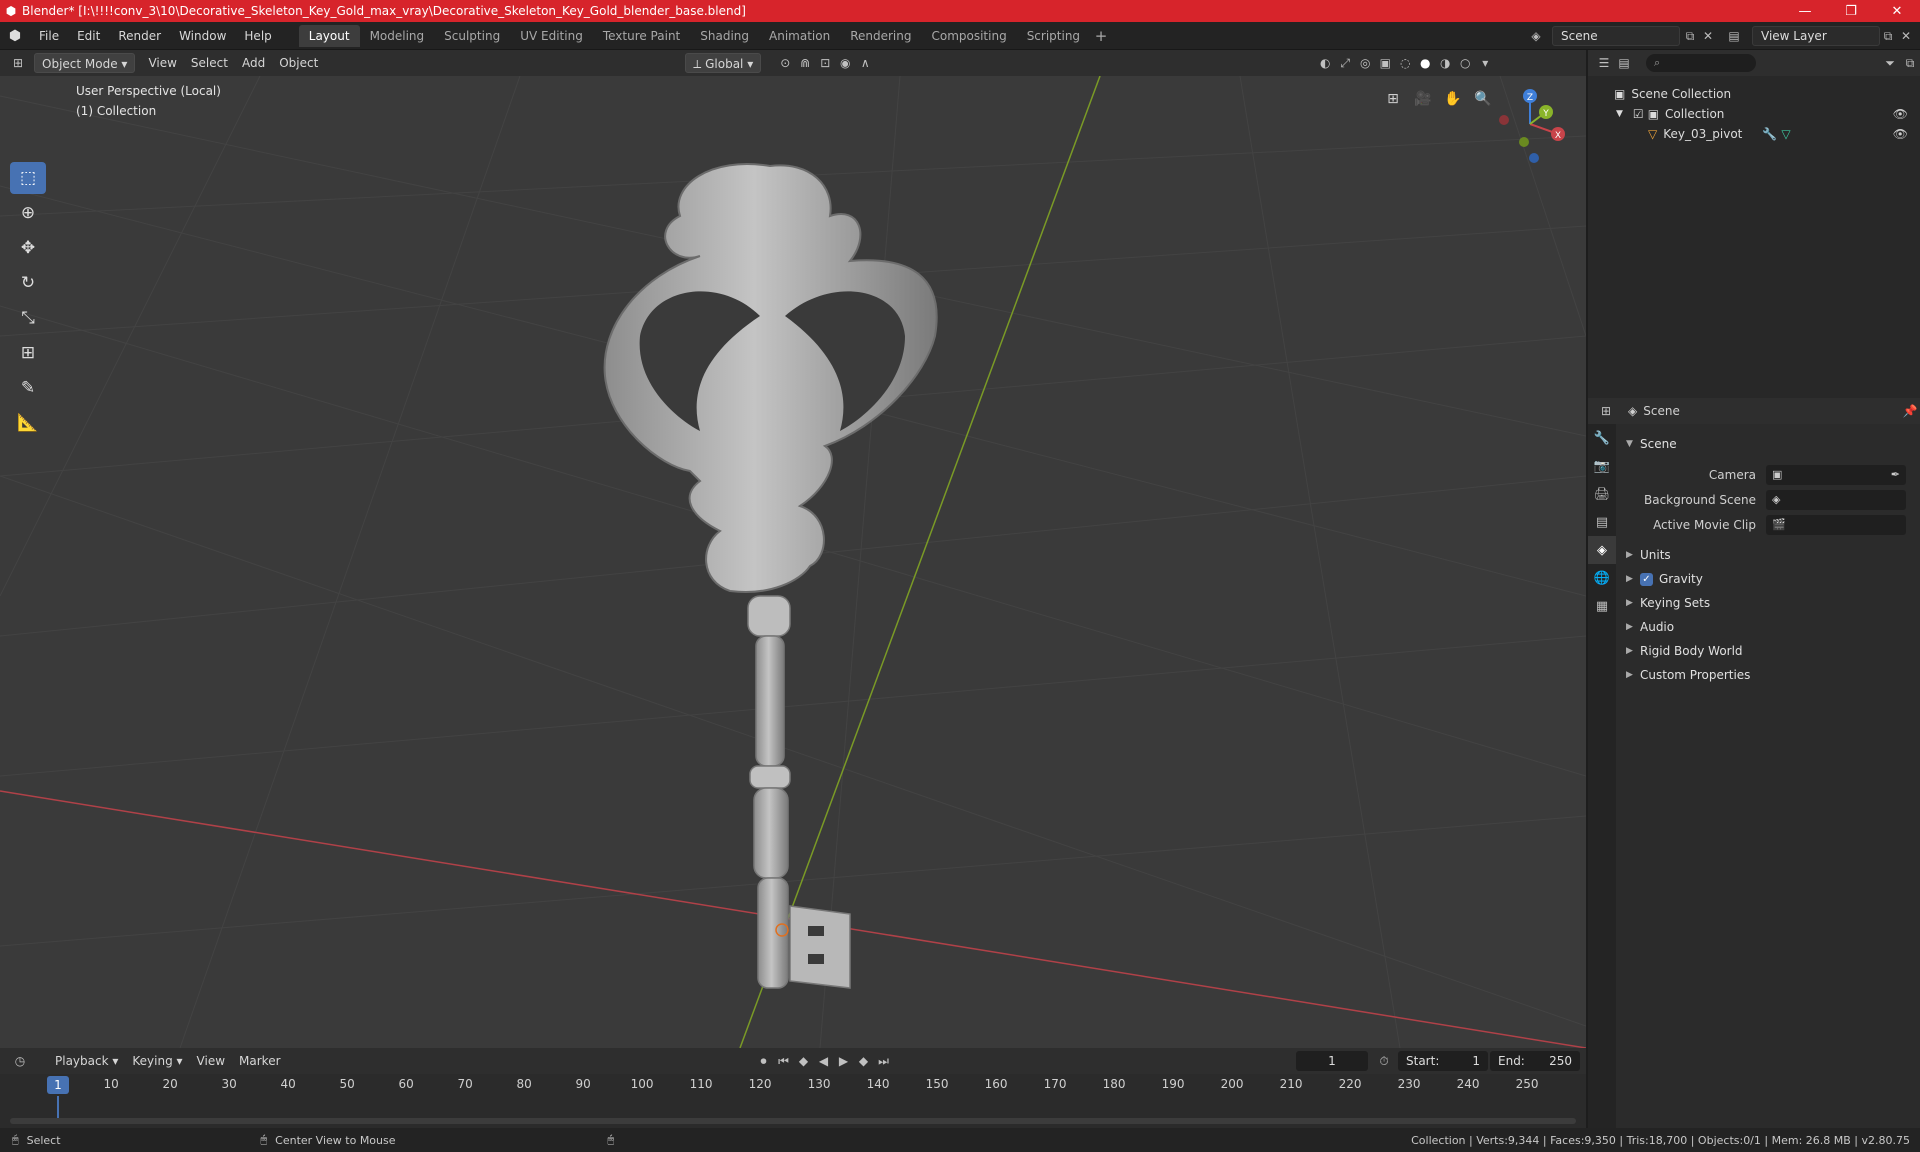 This screenshot has height=1152, width=1920. What do you see at coordinates (1910, 411) in the screenshot?
I see `pin-icon: 📌` at bounding box center [1910, 411].